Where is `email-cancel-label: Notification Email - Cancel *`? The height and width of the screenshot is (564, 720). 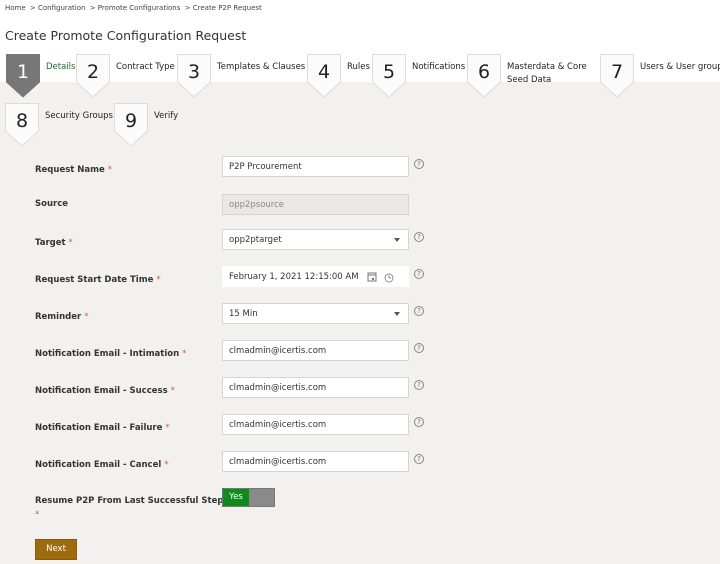 email-cancel-label: Notification Email - Cancel * is located at coordinates (102, 465).